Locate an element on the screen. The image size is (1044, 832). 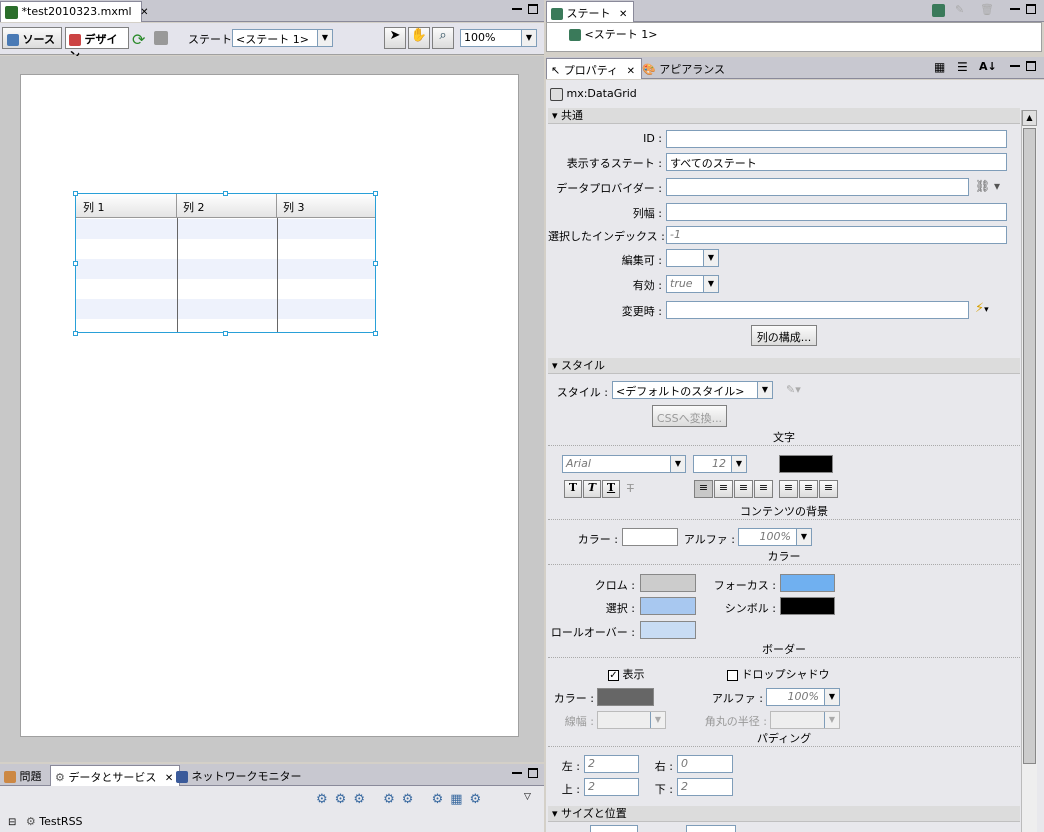
align-right-button: ≡ is located at coordinates (743, 489).